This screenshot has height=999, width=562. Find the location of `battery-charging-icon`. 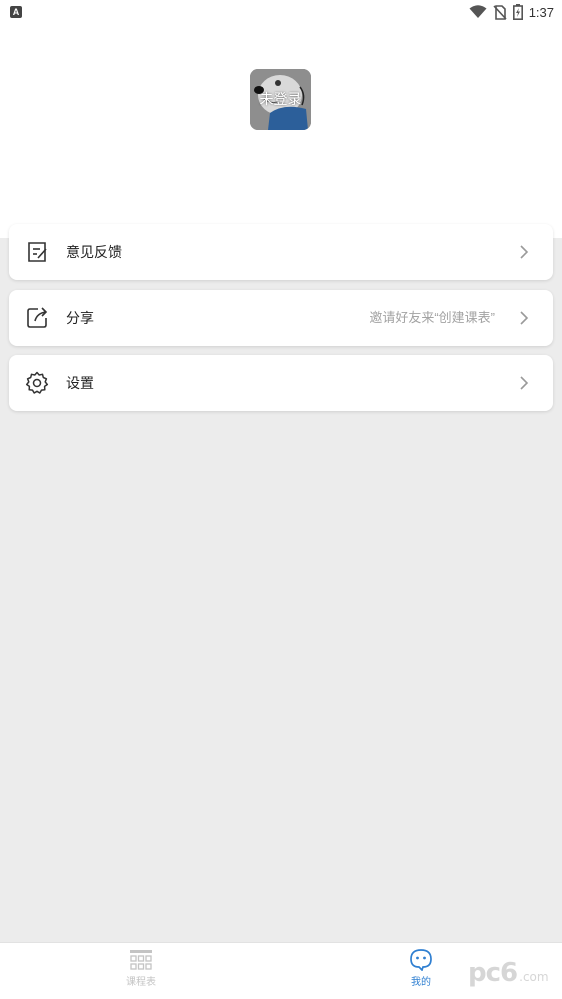

battery-charging-icon is located at coordinates (517, 12).